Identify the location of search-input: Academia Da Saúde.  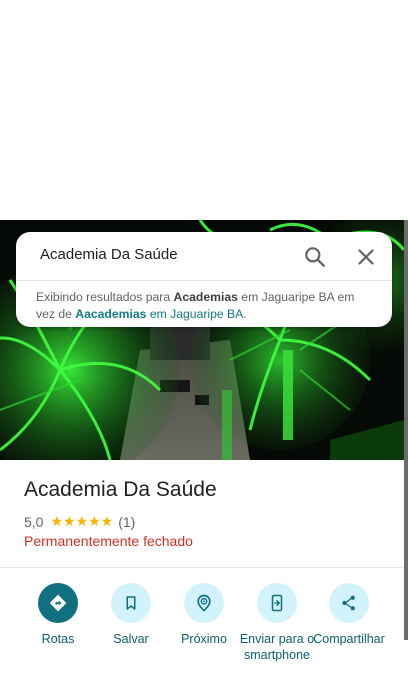
(109, 254).